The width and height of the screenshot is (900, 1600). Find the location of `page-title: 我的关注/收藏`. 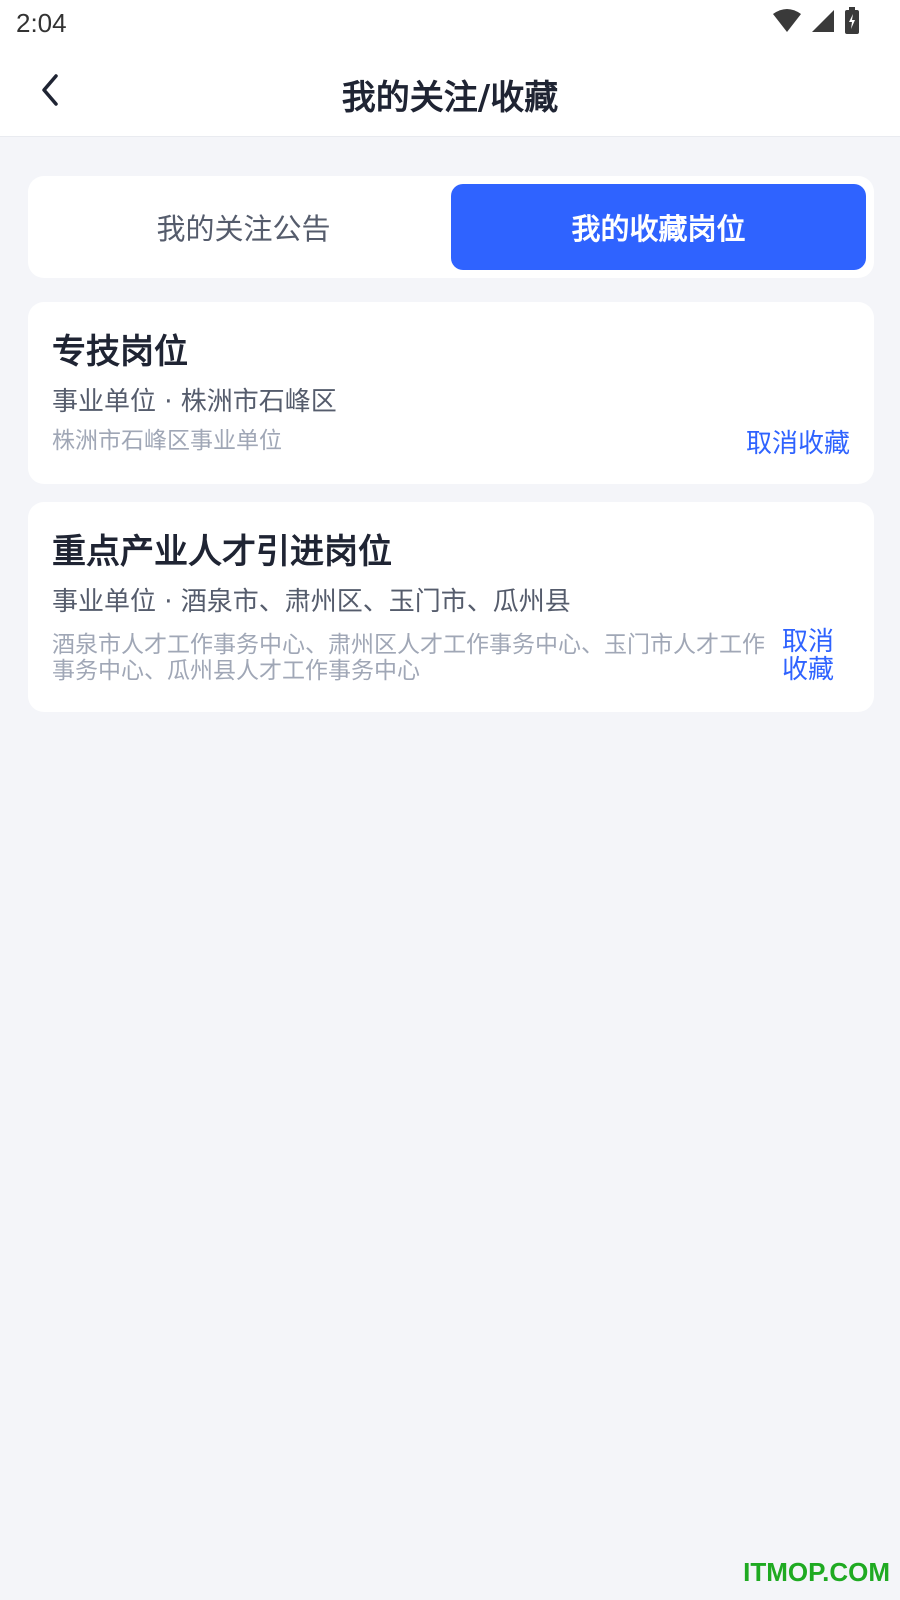

page-title: 我的关注/收藏 is located at coordinates (450, 98).